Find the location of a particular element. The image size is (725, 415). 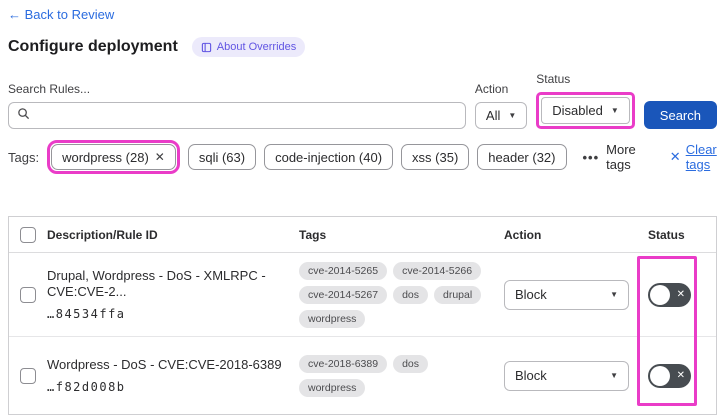

tag-chip-label: header (32) is located at coordinates (522, 157).